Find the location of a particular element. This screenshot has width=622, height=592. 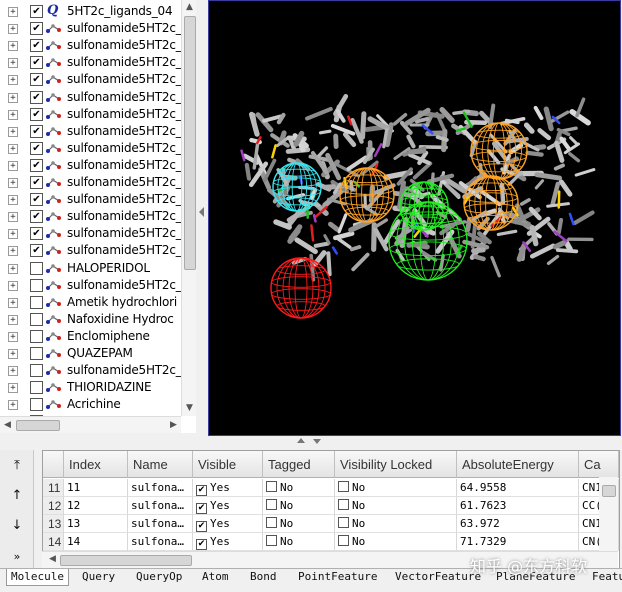

tree-item: +Nafoxidine Hydroc is located at coordinates (91, 319).